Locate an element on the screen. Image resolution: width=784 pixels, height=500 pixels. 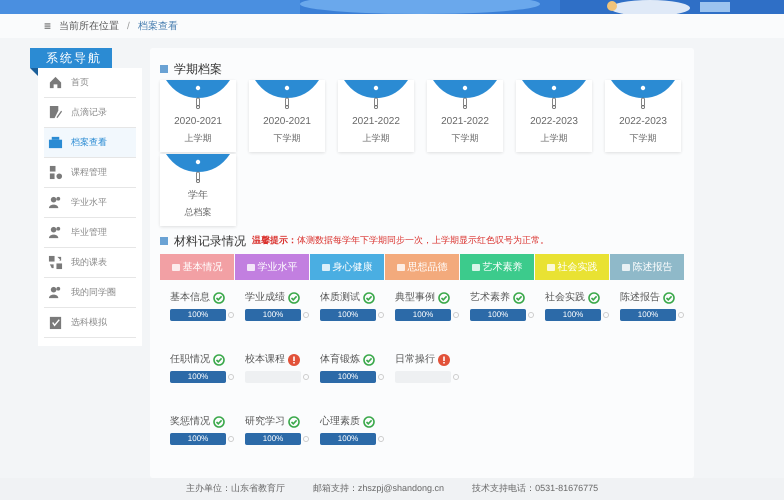
grid-icon is located at coordinates (55, 172).